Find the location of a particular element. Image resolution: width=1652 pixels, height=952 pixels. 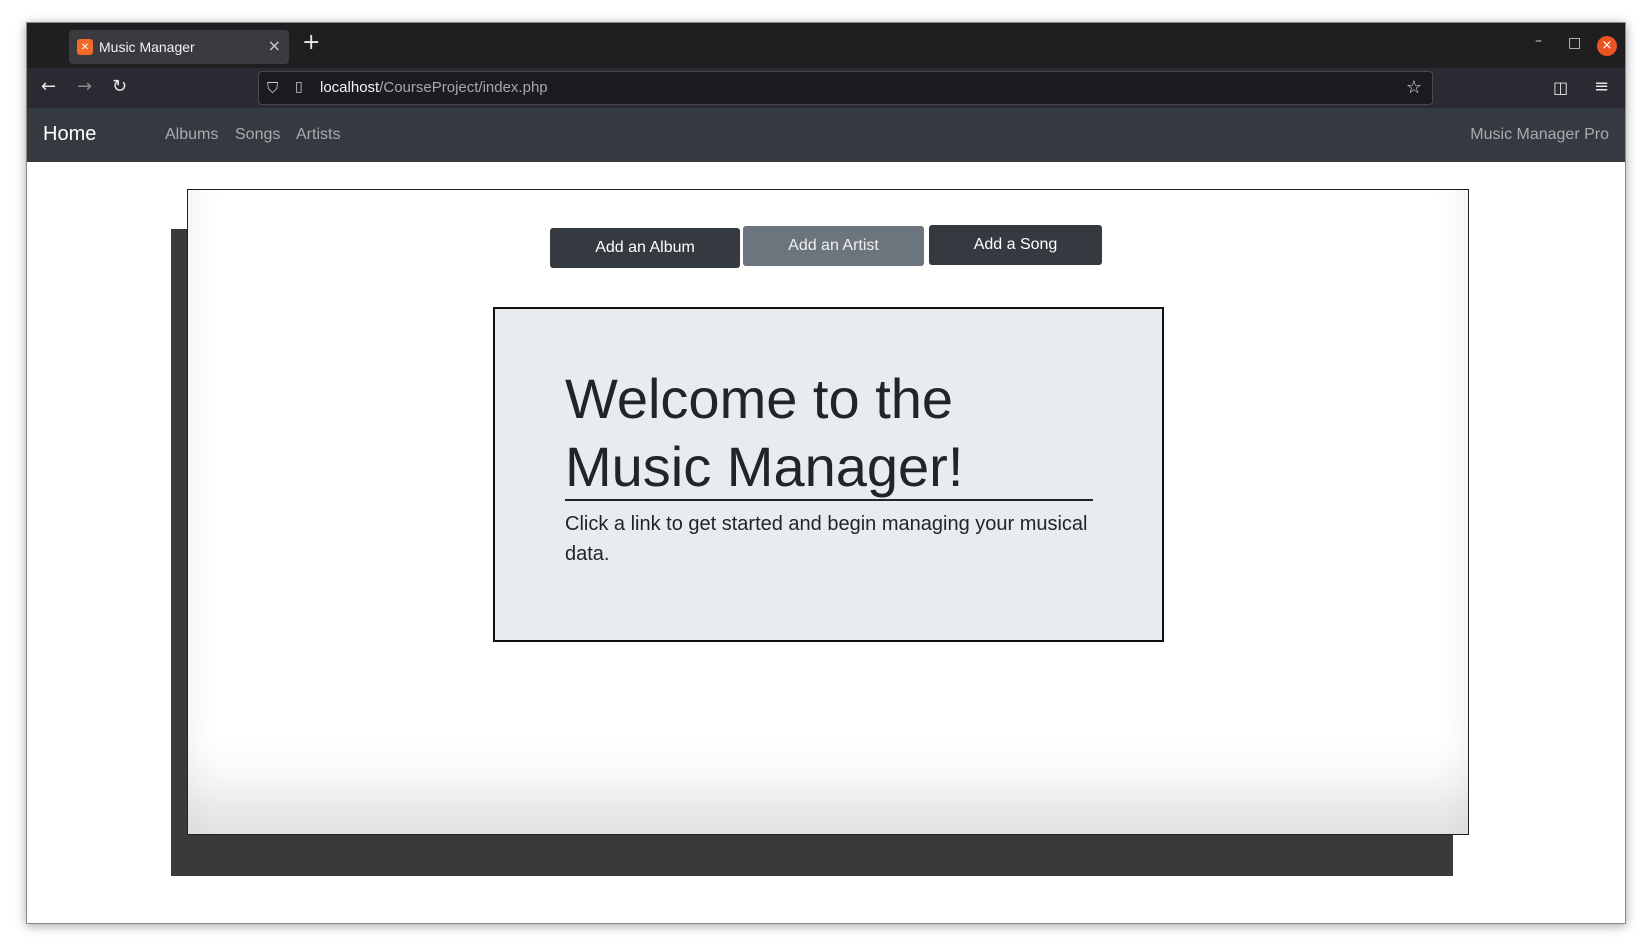

shield-icon: ⛉ is located at coordinates (272, 88).